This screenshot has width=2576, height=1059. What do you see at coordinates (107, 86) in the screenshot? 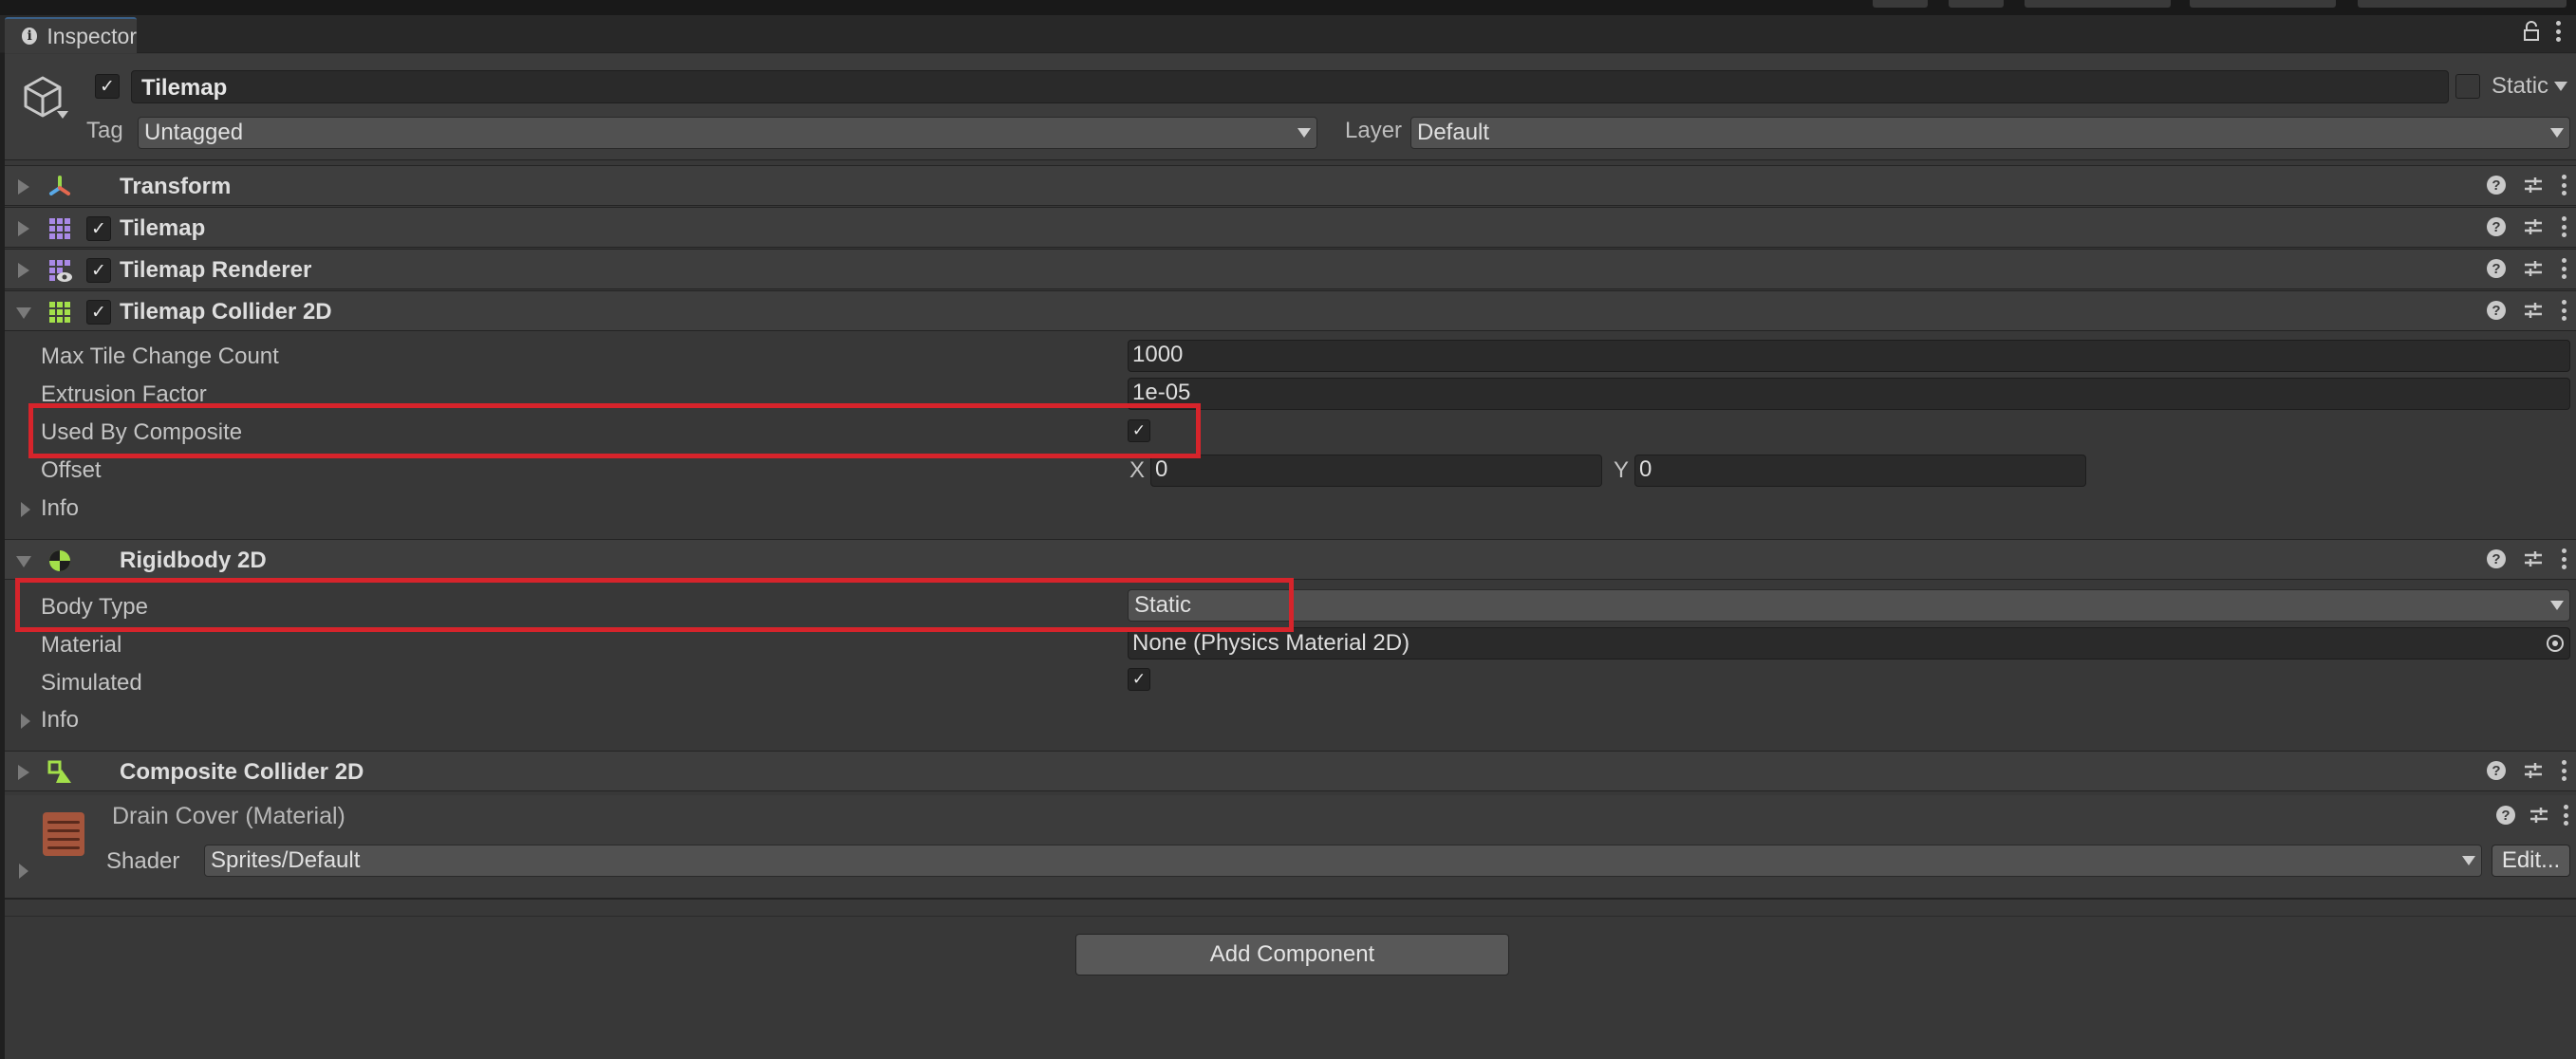
I see `gameobject-active-checkbox: ✓` at bounding box center [107, 86].